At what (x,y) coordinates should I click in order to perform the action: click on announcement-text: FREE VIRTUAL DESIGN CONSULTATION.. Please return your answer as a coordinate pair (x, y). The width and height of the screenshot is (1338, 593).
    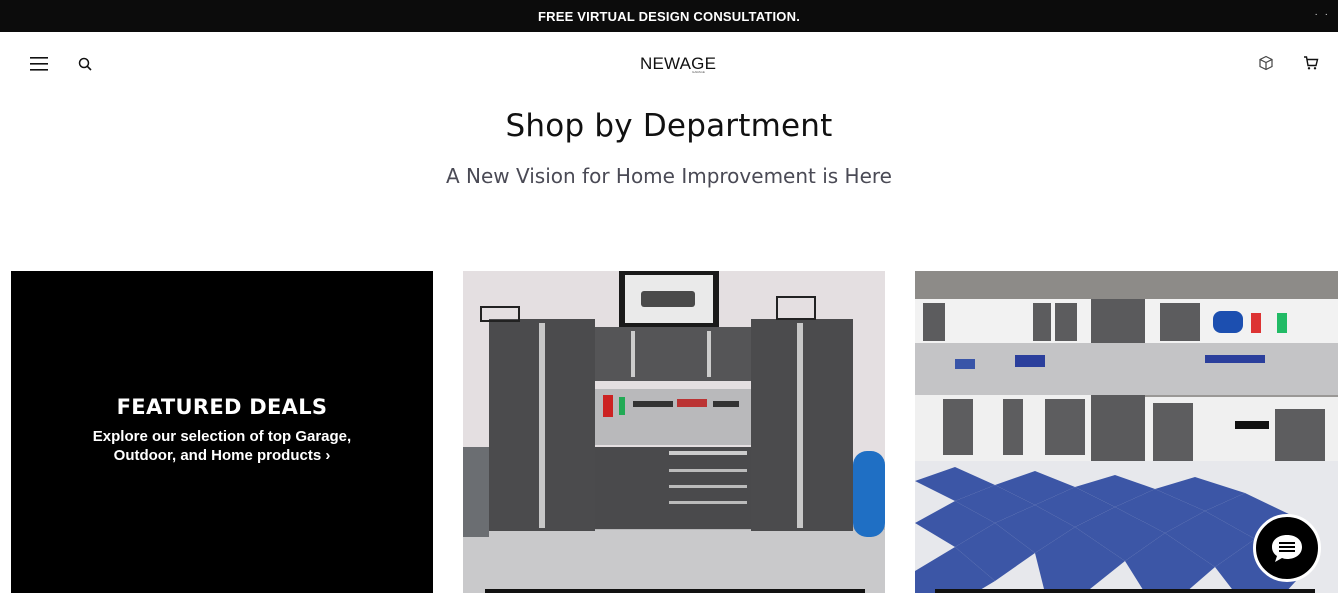
    Looking at the image, I should click on (669, 16).